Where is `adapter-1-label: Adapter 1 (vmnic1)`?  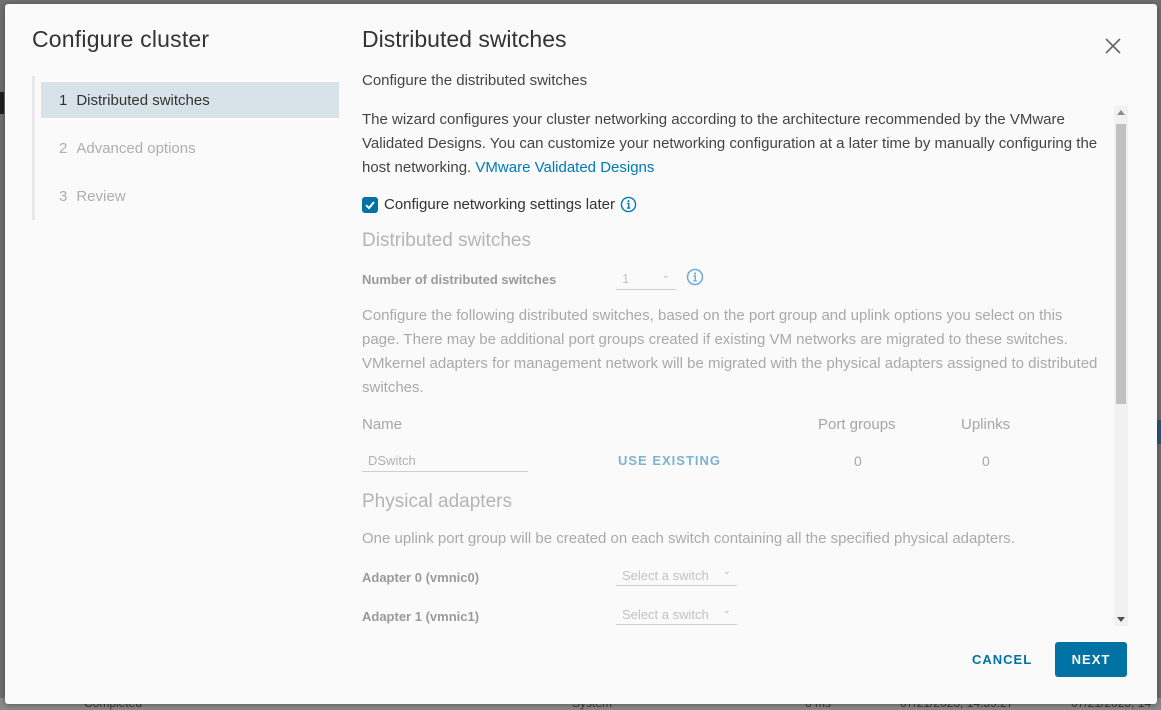 adapter-1-label: Adapter 1 (vmnic1) is located at coordinates (421, 616).